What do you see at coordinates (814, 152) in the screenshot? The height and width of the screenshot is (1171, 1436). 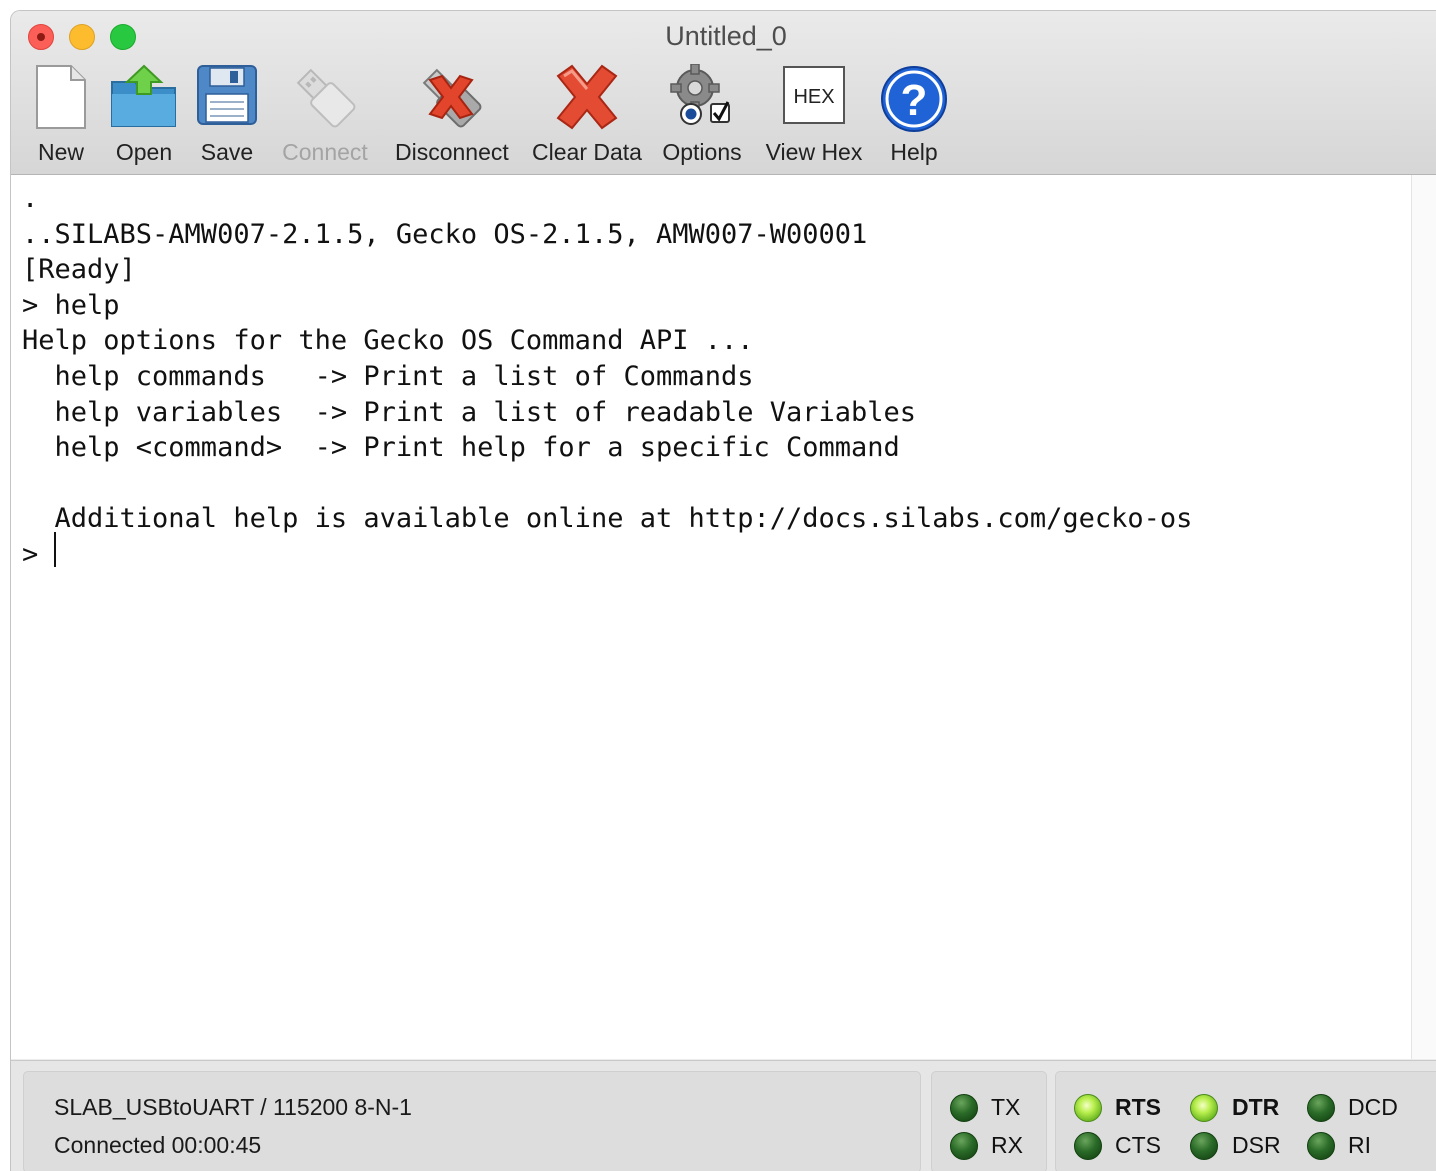 I see `view-hex-label: View Hex` at bounding box center [814, 152].